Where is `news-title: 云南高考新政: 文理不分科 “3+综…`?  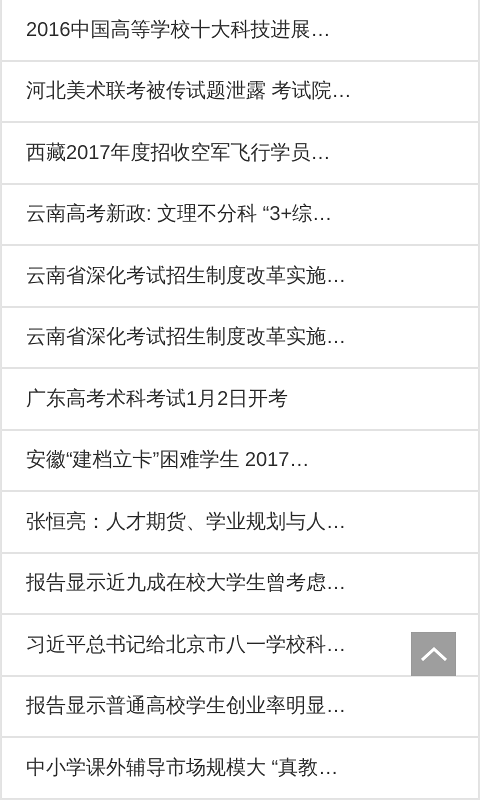
news-title: 云南高考新政: 文理不分科 “3+综… is located at coordinates (179, 215).